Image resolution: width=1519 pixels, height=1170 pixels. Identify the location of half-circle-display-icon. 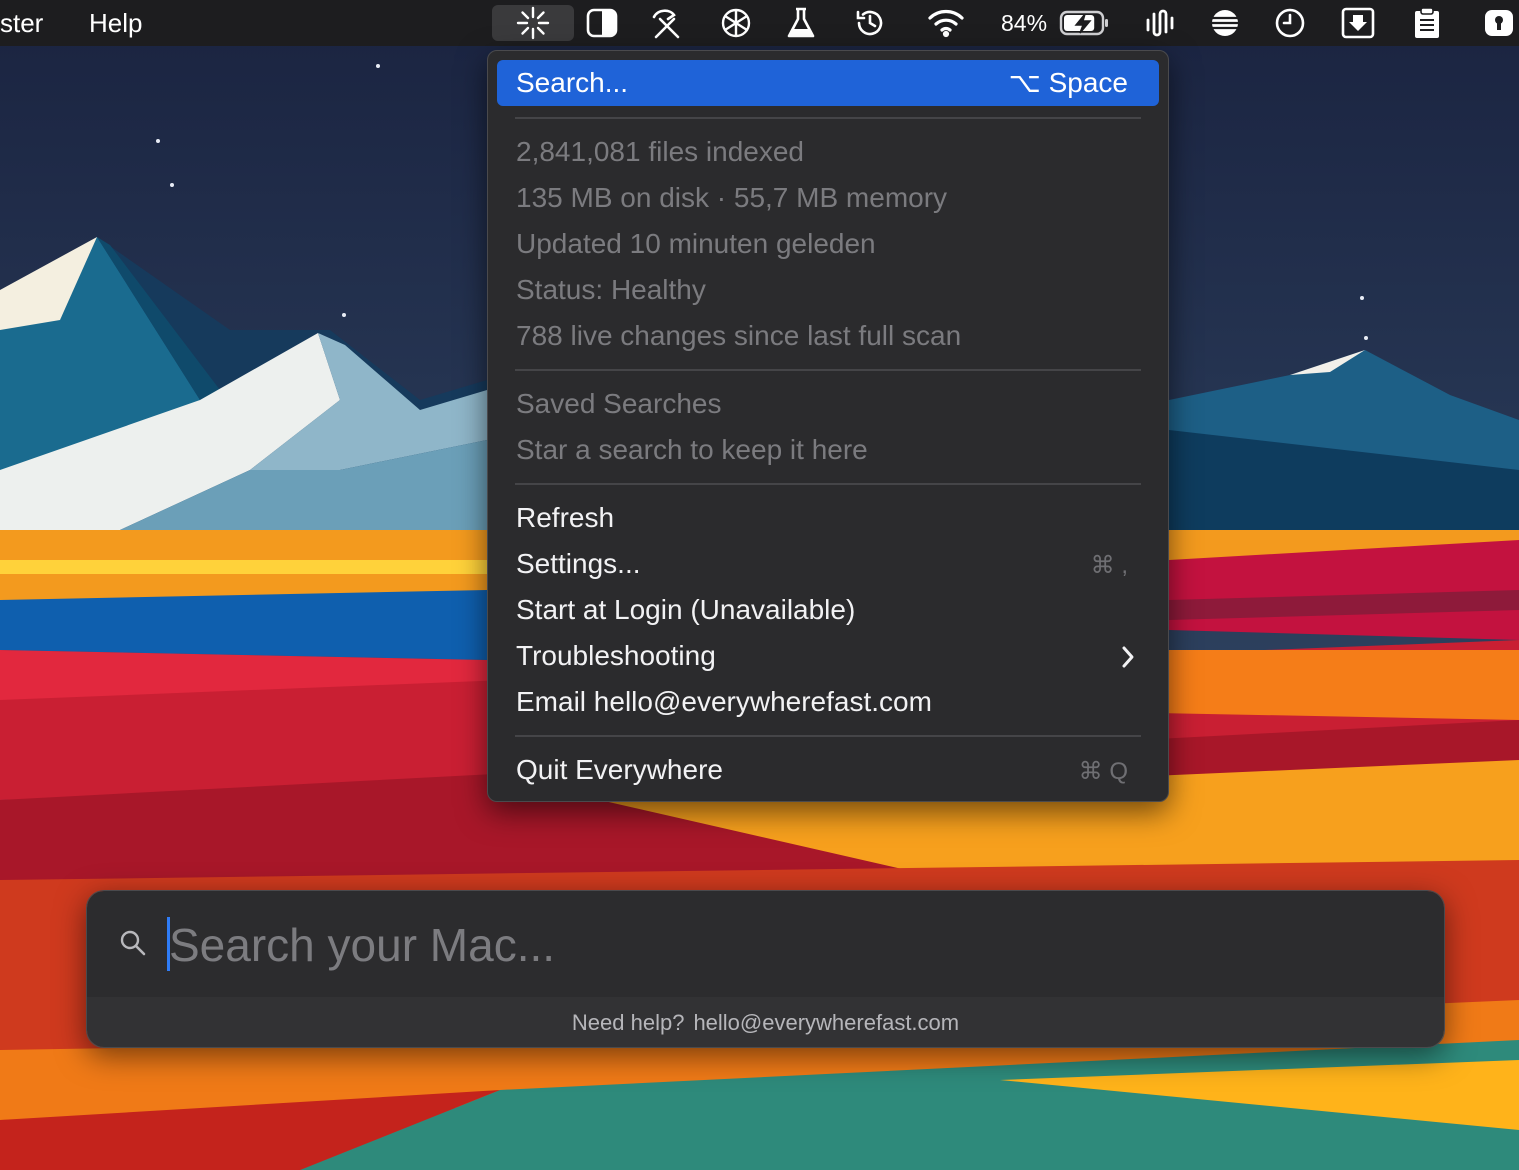
(602, 23).